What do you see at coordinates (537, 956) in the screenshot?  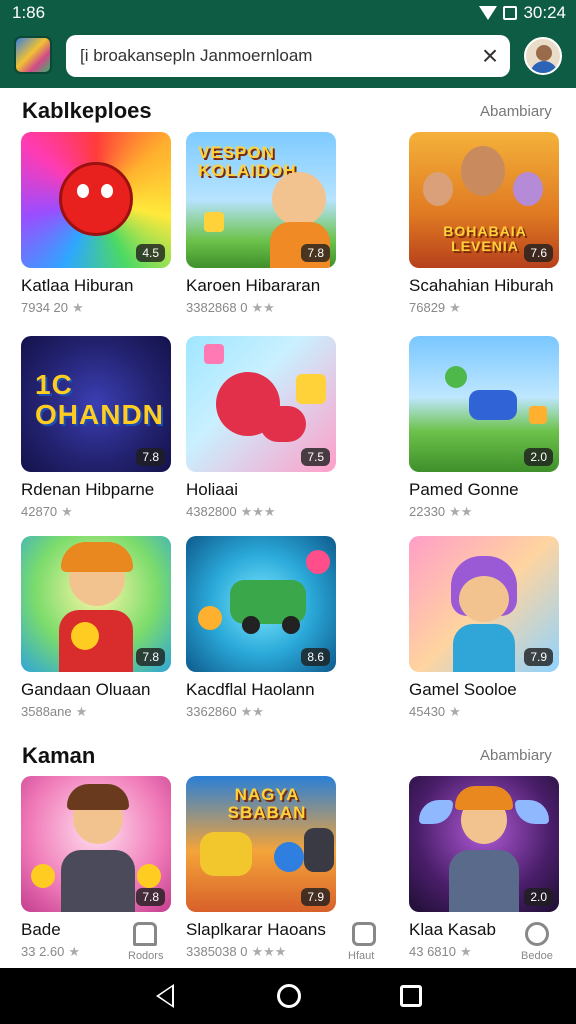 I see `tab-label: Bedoe` at bounding box center [537, 956].